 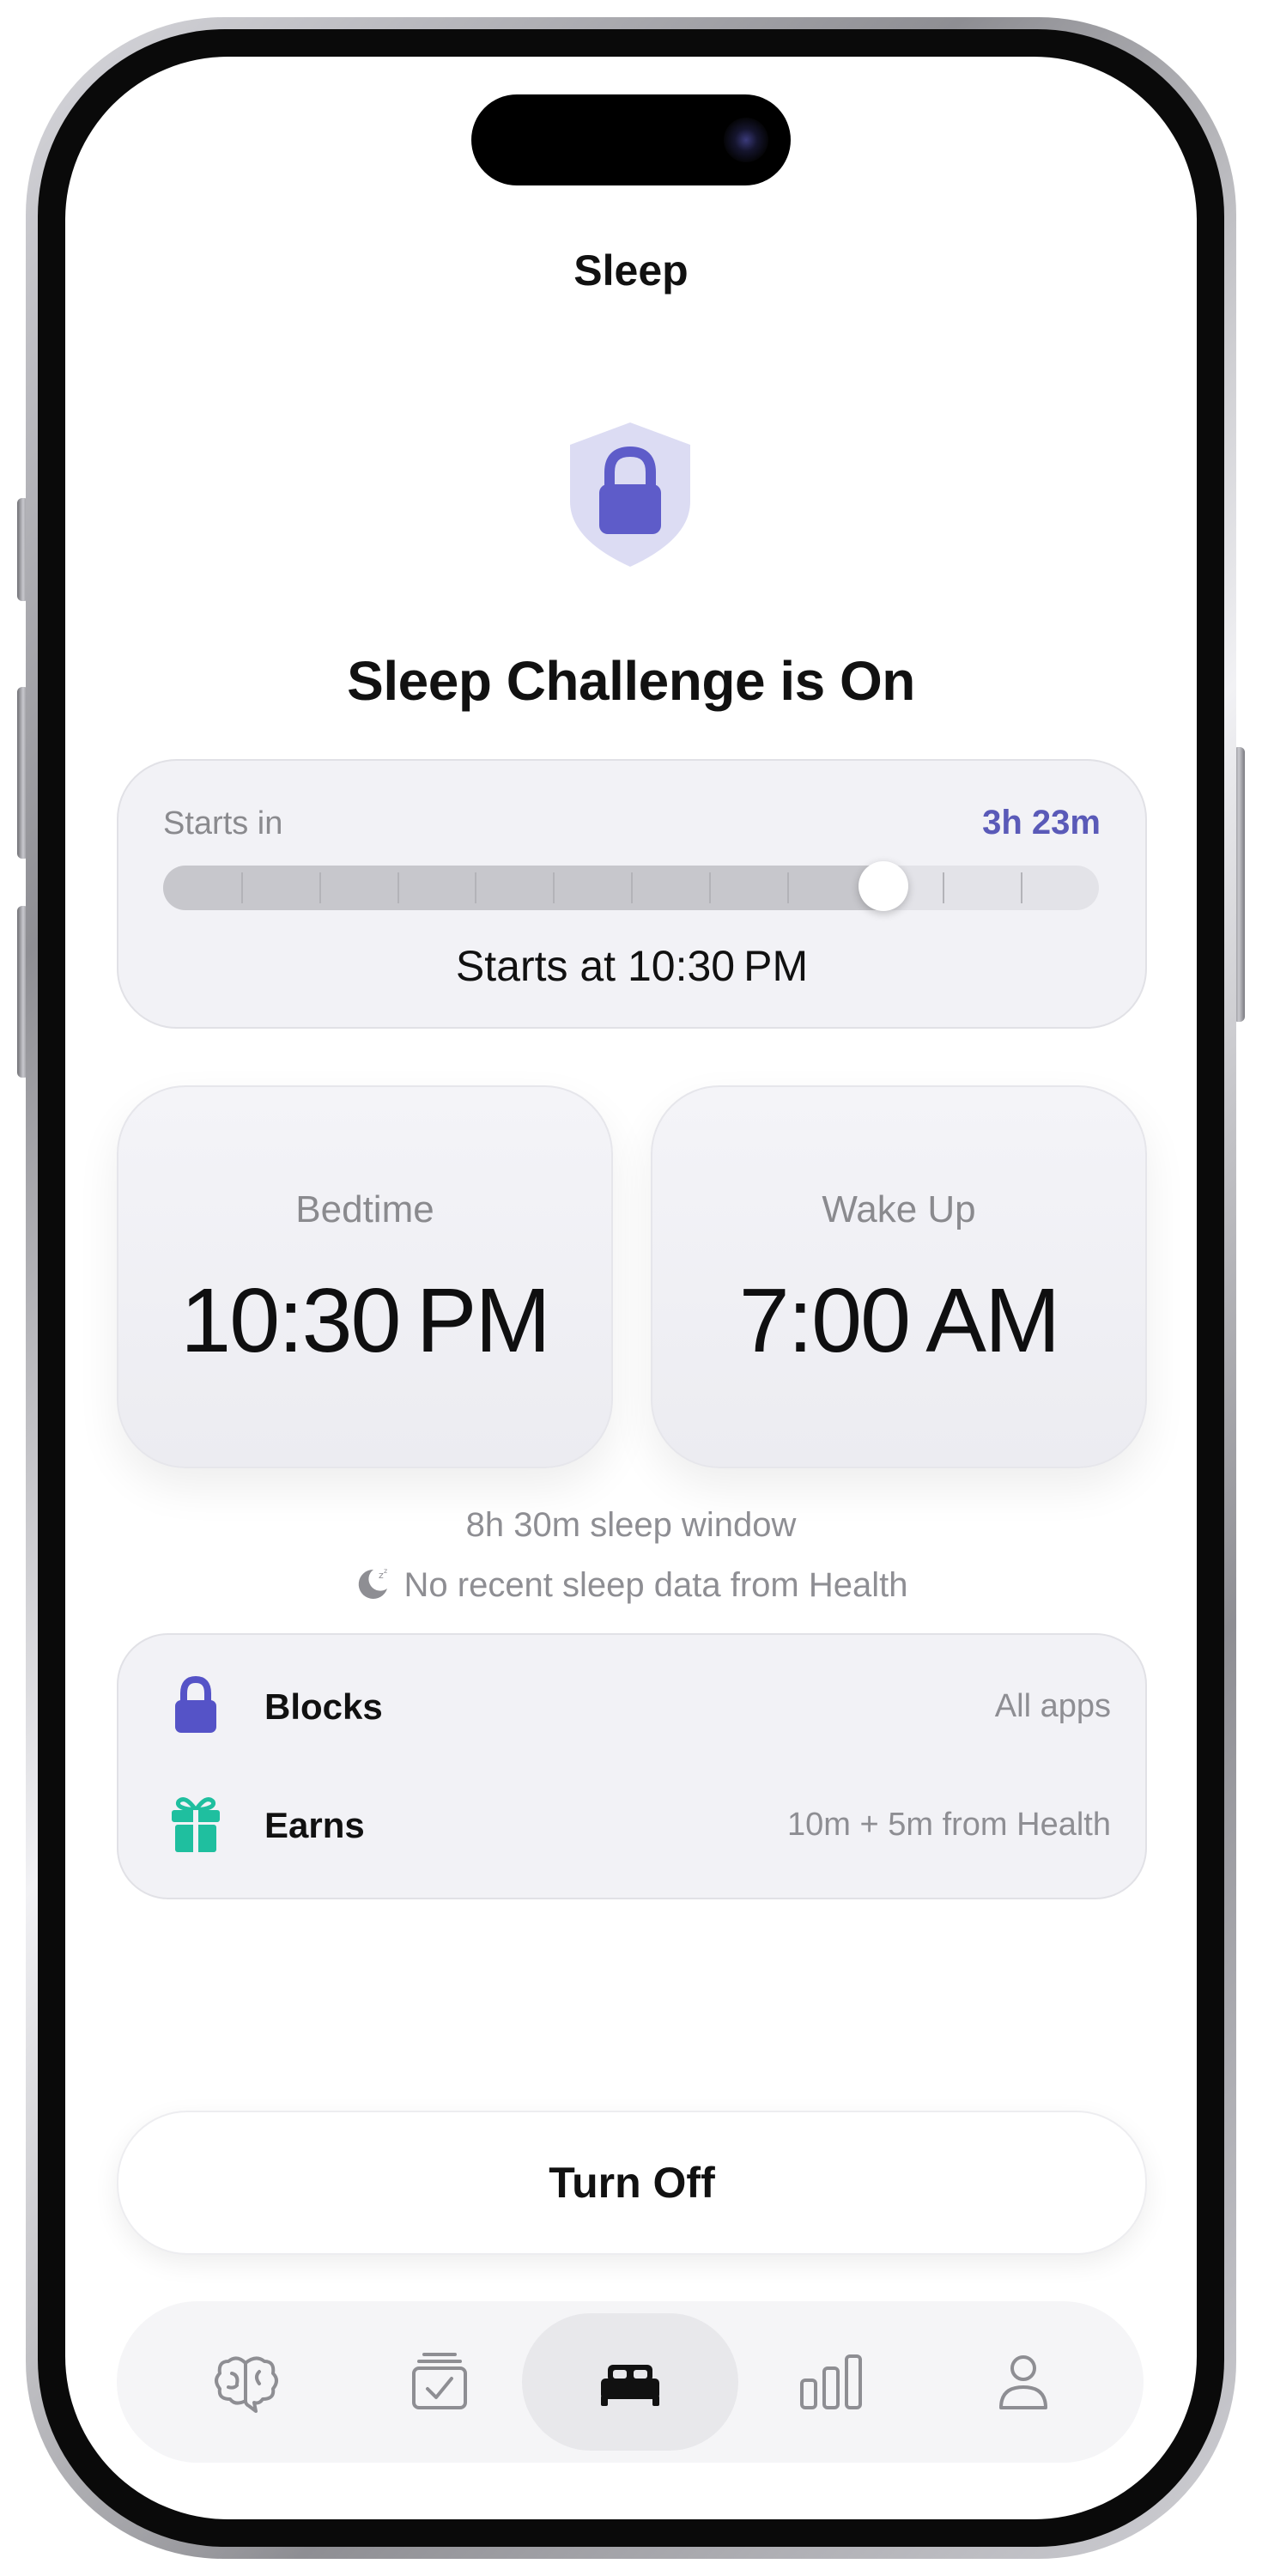 I want to click on tab-tasks, so click(x=439, y=2382).